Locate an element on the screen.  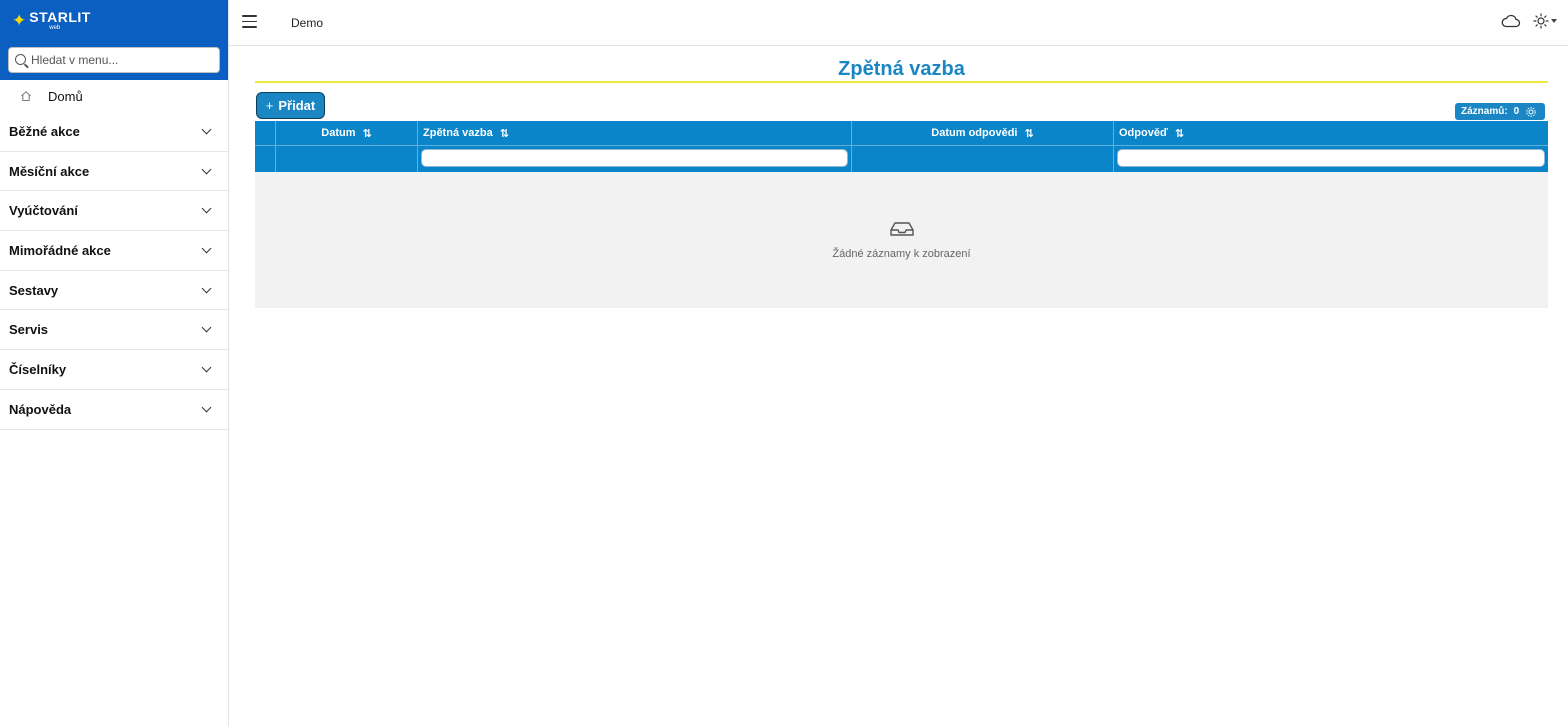
sidebar-item-vyuctovani: Vyúčtování is located at coordinates (114, 211).